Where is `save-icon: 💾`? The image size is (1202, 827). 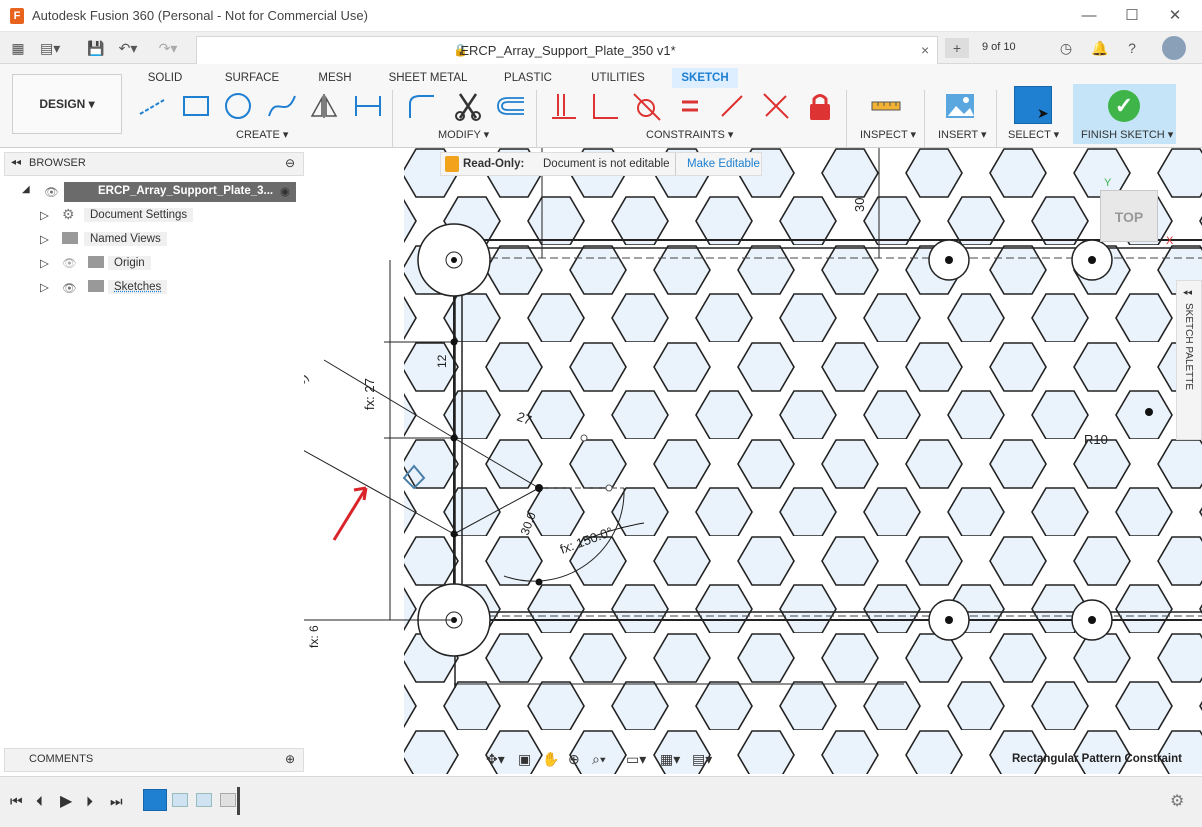 save-icon: 💾 is located at coordinates (96, 48).